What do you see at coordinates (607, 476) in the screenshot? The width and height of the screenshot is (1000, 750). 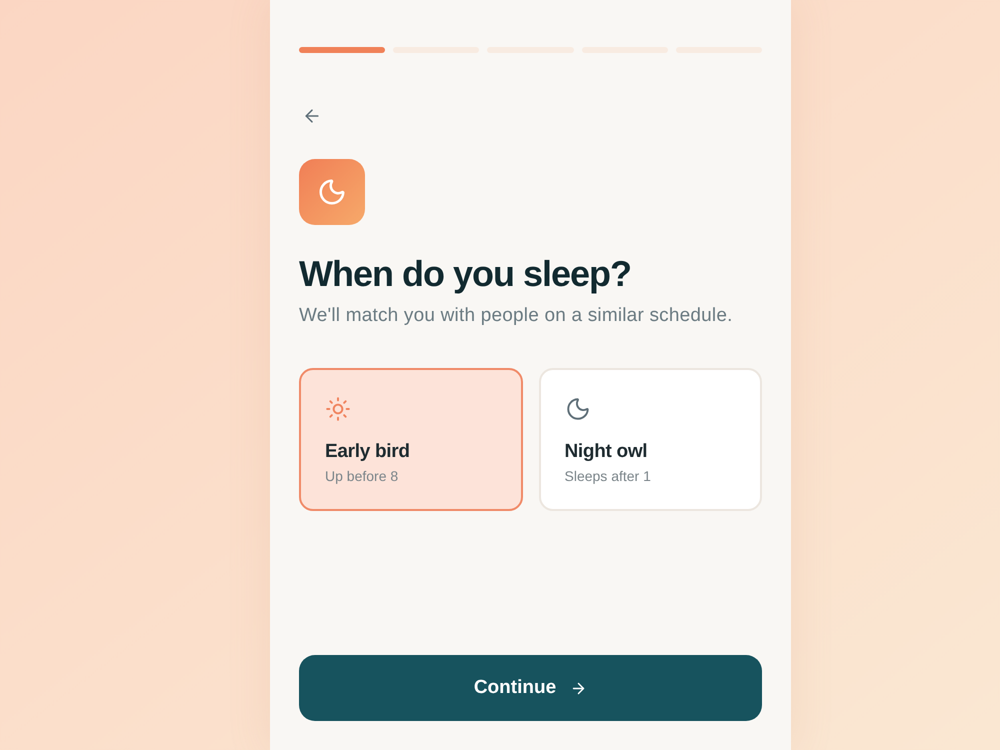 I see `option-subtitle: Sleeps after 1` at bounding box center [607, 476].